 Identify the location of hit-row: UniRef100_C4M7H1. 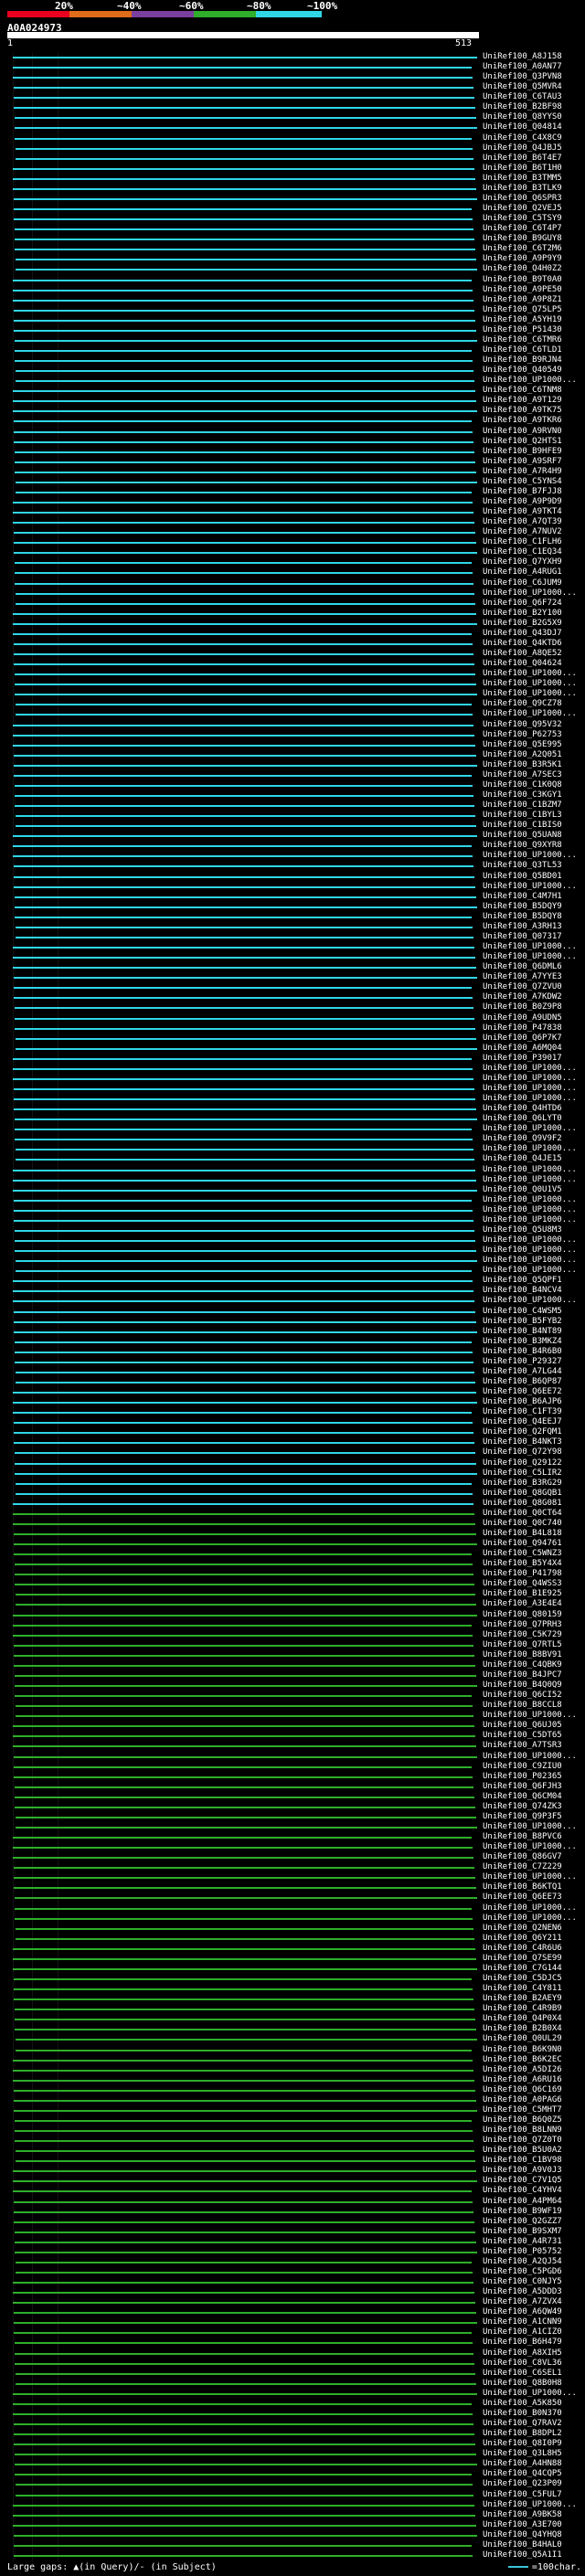
(293, 897).